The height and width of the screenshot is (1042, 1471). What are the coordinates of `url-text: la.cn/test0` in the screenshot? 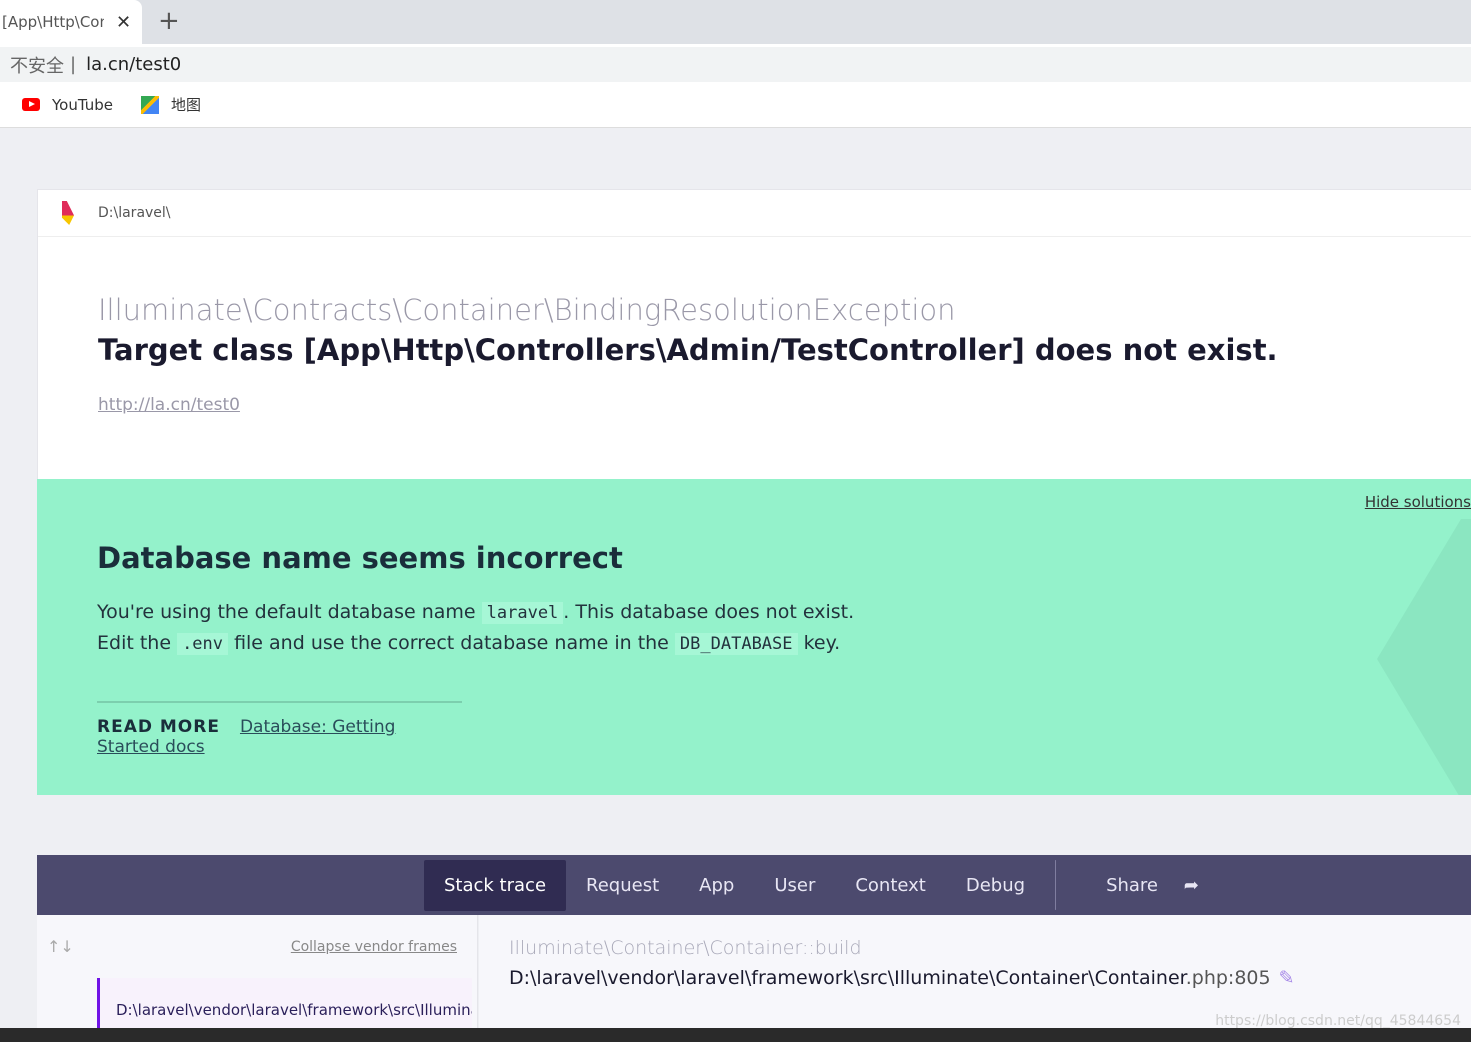 It's located at (133, 64).